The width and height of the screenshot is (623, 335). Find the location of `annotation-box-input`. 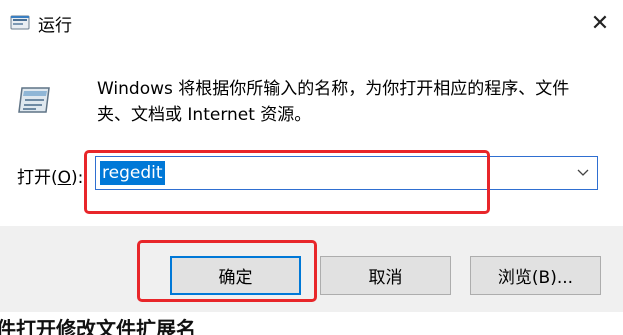

annotation-box-input is located at coordinates (287, 182).